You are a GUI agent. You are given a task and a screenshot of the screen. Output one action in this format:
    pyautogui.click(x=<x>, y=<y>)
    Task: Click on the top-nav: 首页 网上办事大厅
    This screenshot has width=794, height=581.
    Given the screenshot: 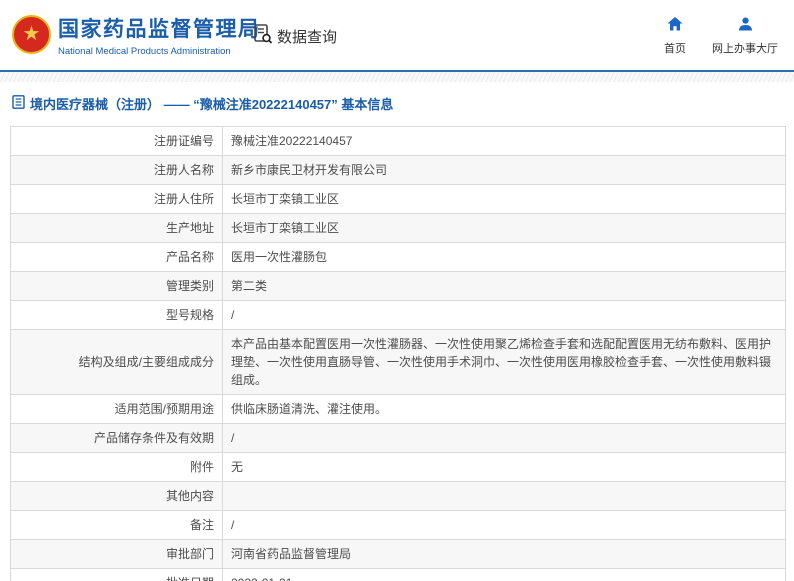 What is the action you would take?
    pyautogui.click(x=721, y=36)
    